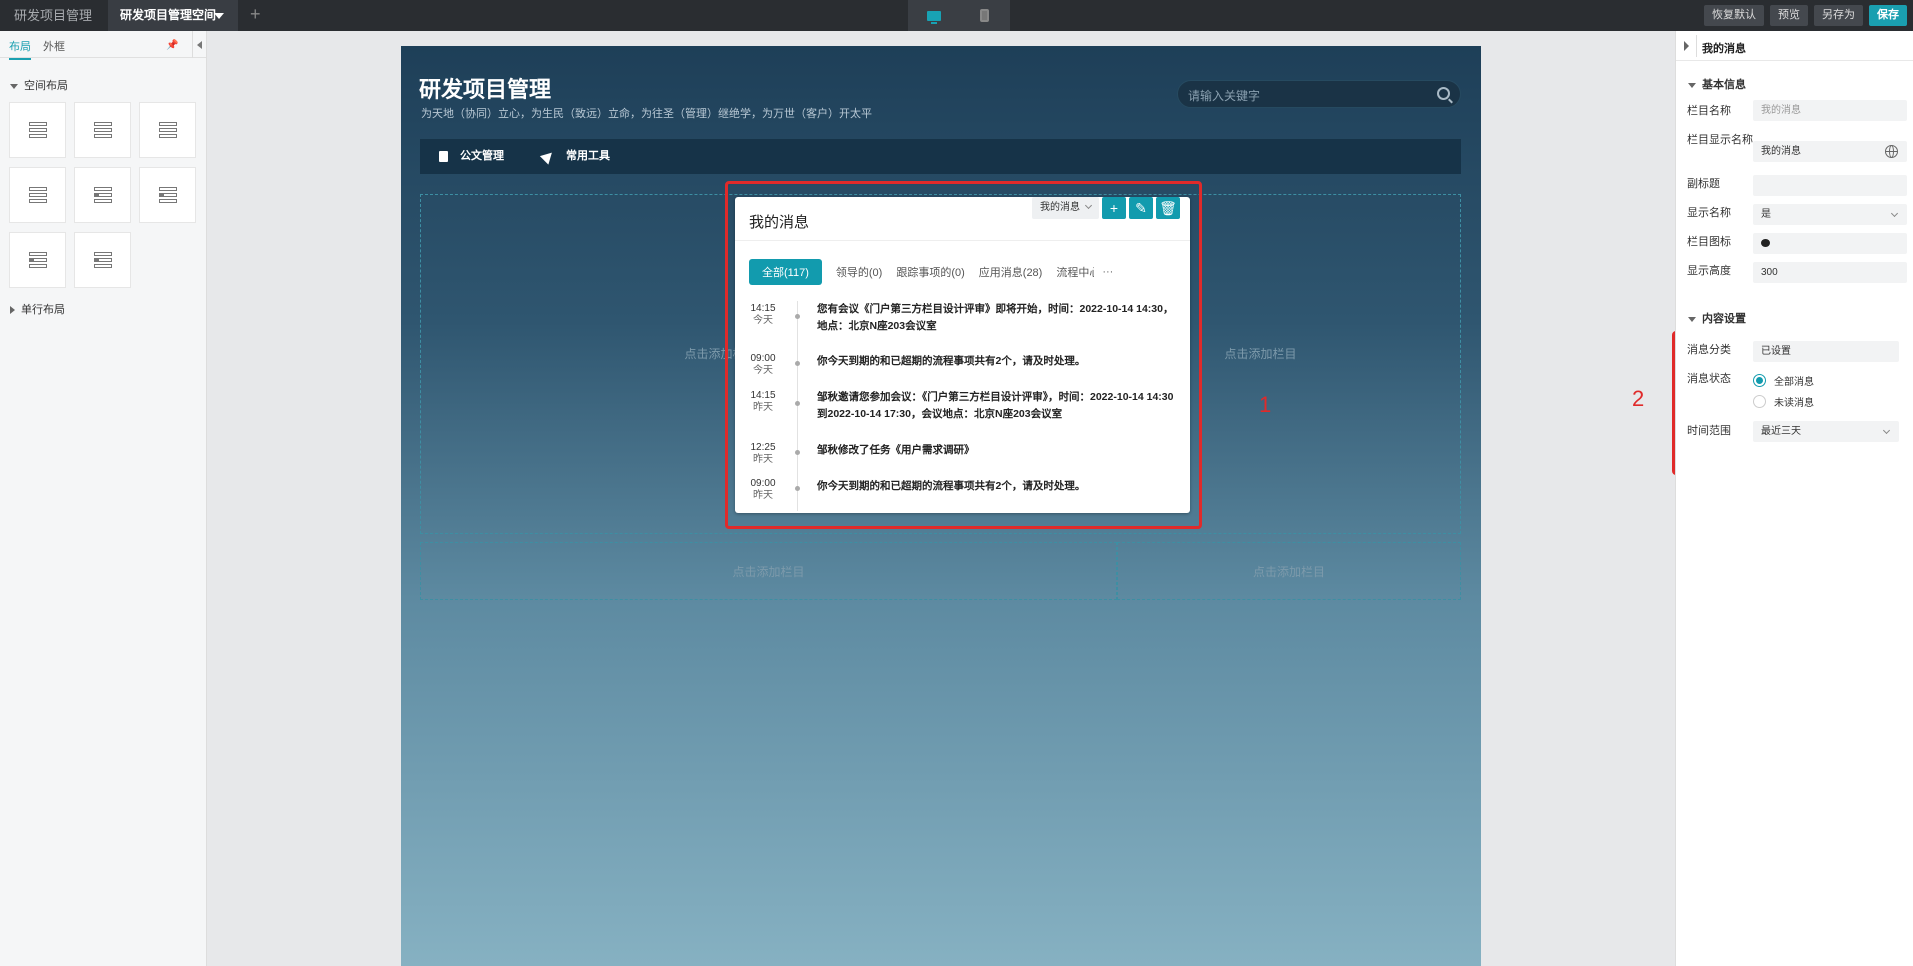 The image size is (1913, 966). What do you see at coordinates (54, 46) in the screenshot?
I see `tab-frame: 外框` at bounding box center [54, 46].